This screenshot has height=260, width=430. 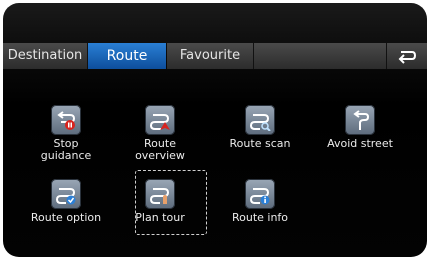 I want to click on tile-label: Plan tour, so click(x=160, y=217).